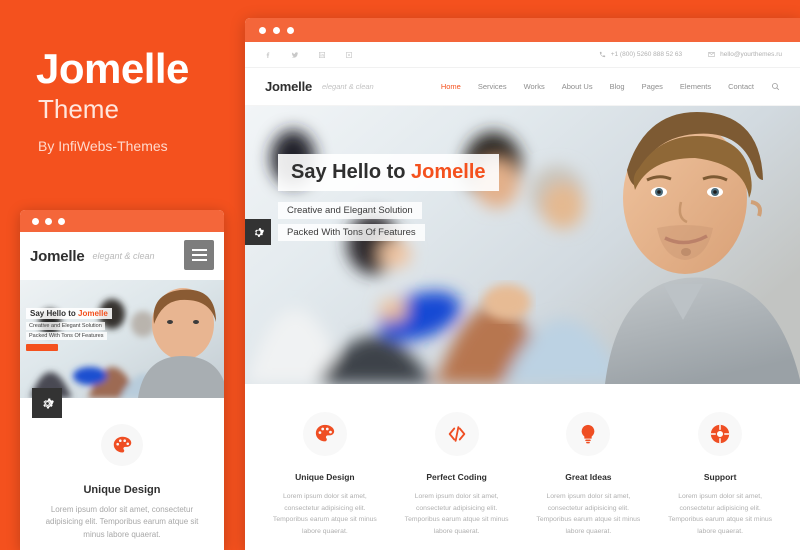 Image resolution: width=800 pixels, height=550 pixels. I want to click on nav-item-home: Home, so click(451, 86).